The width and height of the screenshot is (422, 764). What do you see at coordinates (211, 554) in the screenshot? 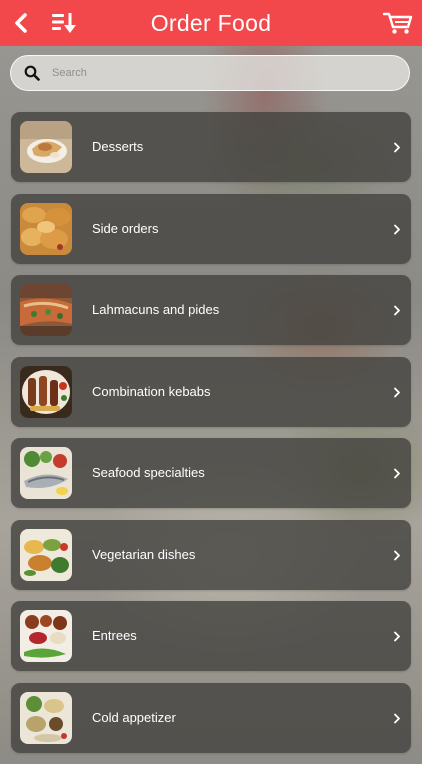
I see `category-row-vegetarian-dishes: Vegetarian dishes` at bounding box center [211, 554].